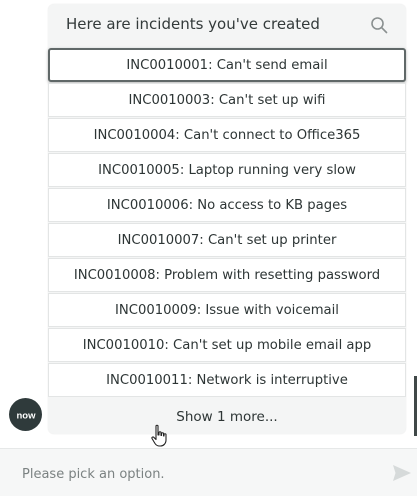 This screenshot has width=417, height=496. Describe the element at coordinates (227, 135) in the screenshot. I see `incident-option: INC0010004: Can't connect to Office365` at that location.